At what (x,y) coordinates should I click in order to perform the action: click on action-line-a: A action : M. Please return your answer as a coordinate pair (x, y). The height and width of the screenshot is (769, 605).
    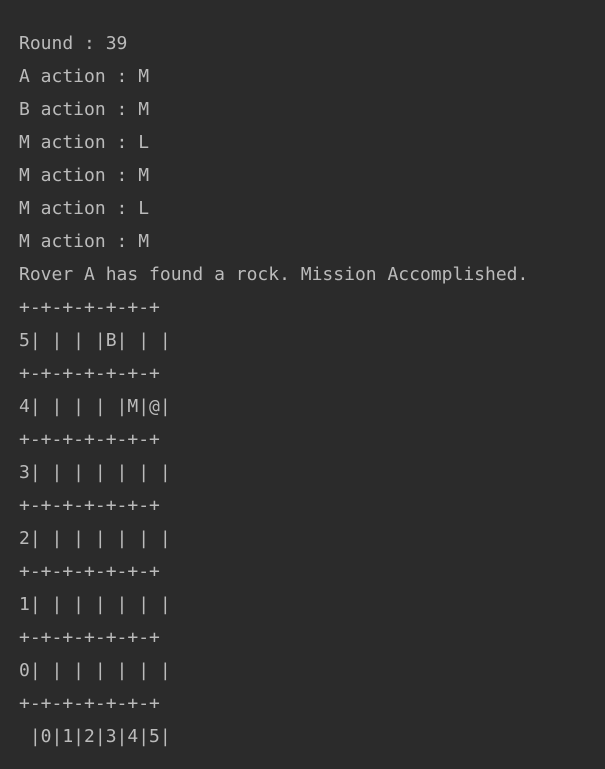
    Looking at the image, I should click on (84, 76).